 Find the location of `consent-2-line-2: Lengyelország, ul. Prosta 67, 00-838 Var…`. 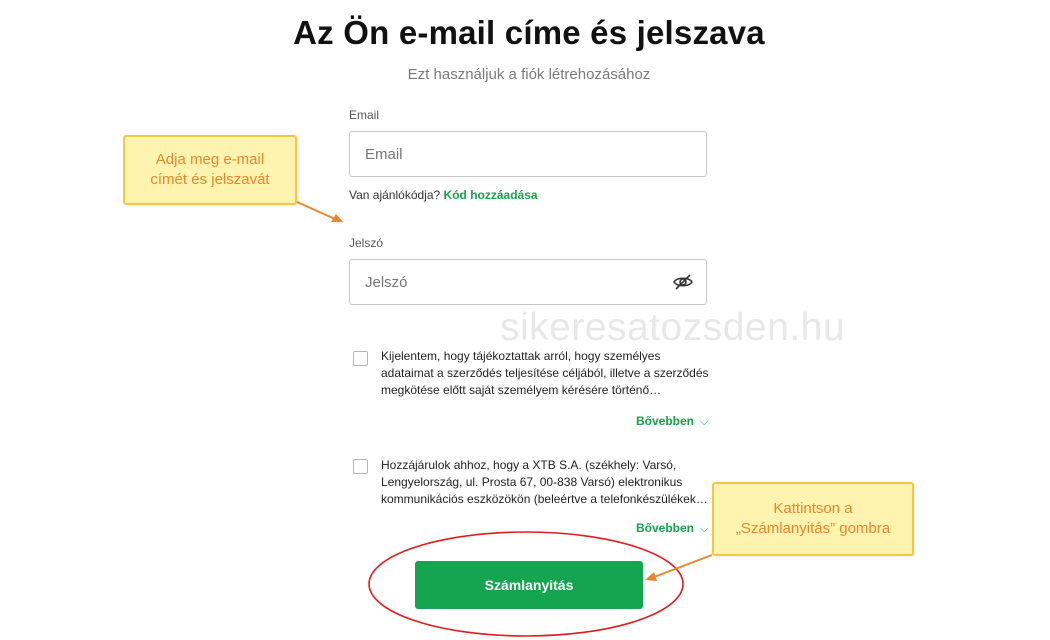

consent-2-line-2: Lengyelország, ul. Prosta 67, 00-838 Var… is located at coordinates (532, 482).